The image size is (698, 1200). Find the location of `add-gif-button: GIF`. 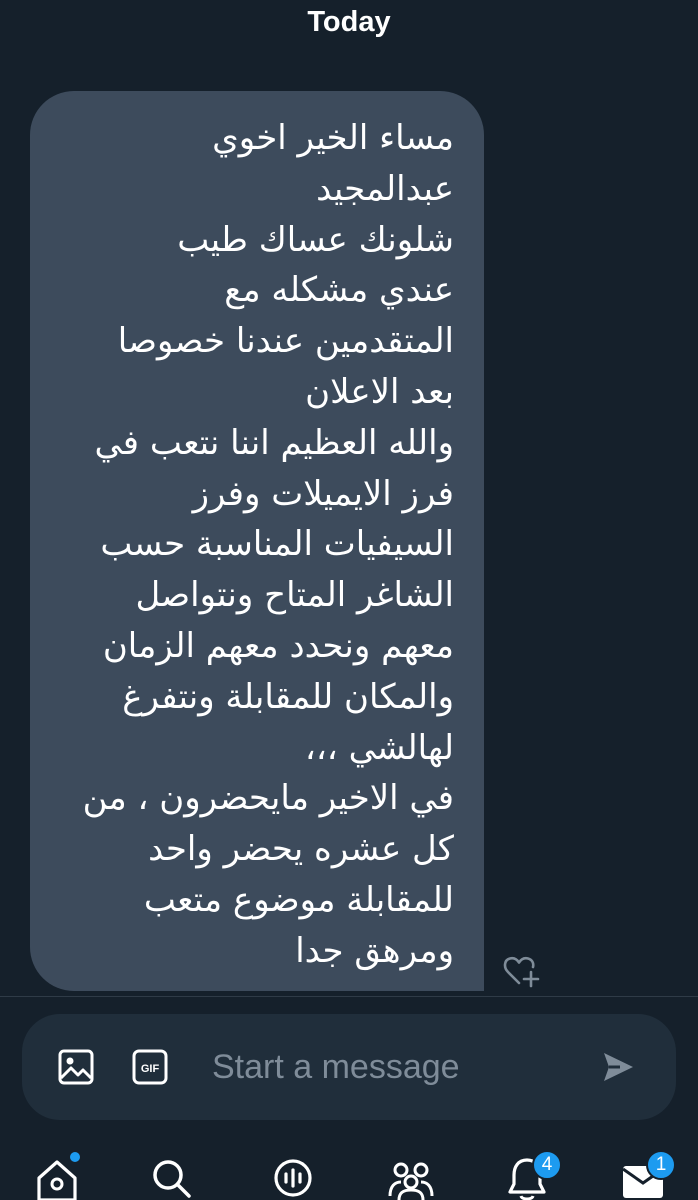

add-gif-button: GIF is located at coordinates (150, 1067).